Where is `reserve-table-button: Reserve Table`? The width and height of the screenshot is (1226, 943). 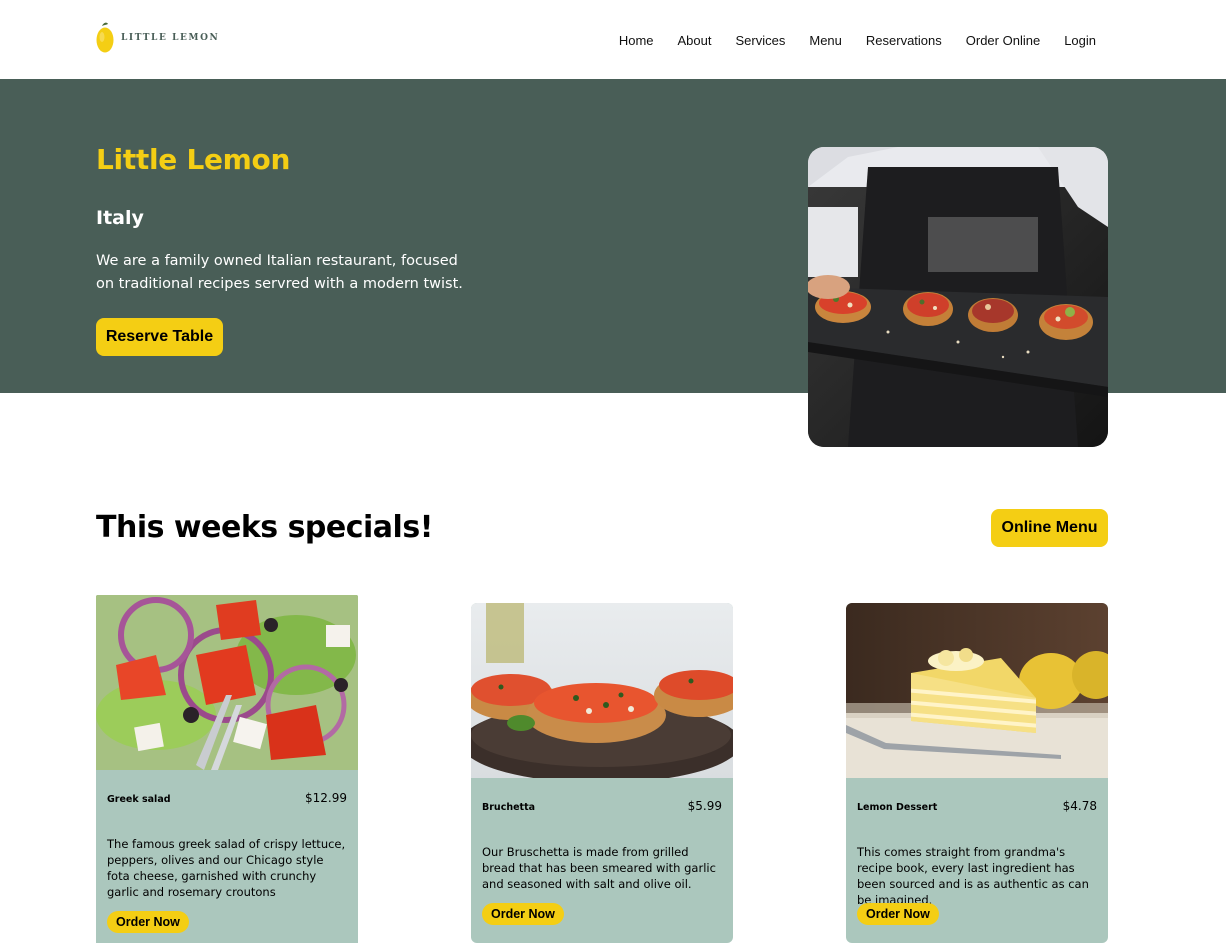 reserve-table-button: Reserve Table is located at coordinates (159, 337).